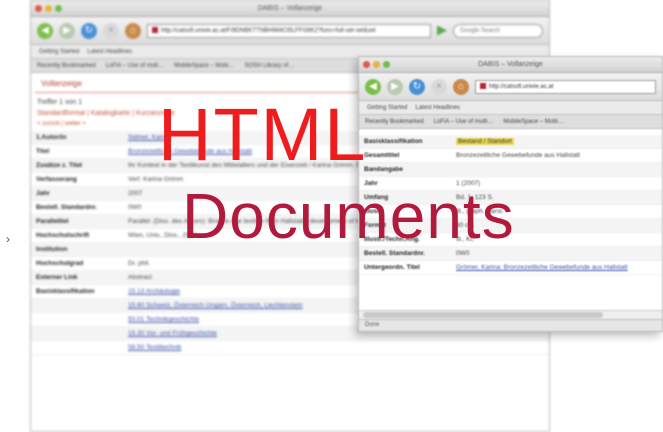 Image resolution: width=663 pixels, height=432 pixels. What do you see at coordinates (485, 141) in the screenshot?
I see `highlighted-value: Bestand / Standort` at bounding box center [485, 141].